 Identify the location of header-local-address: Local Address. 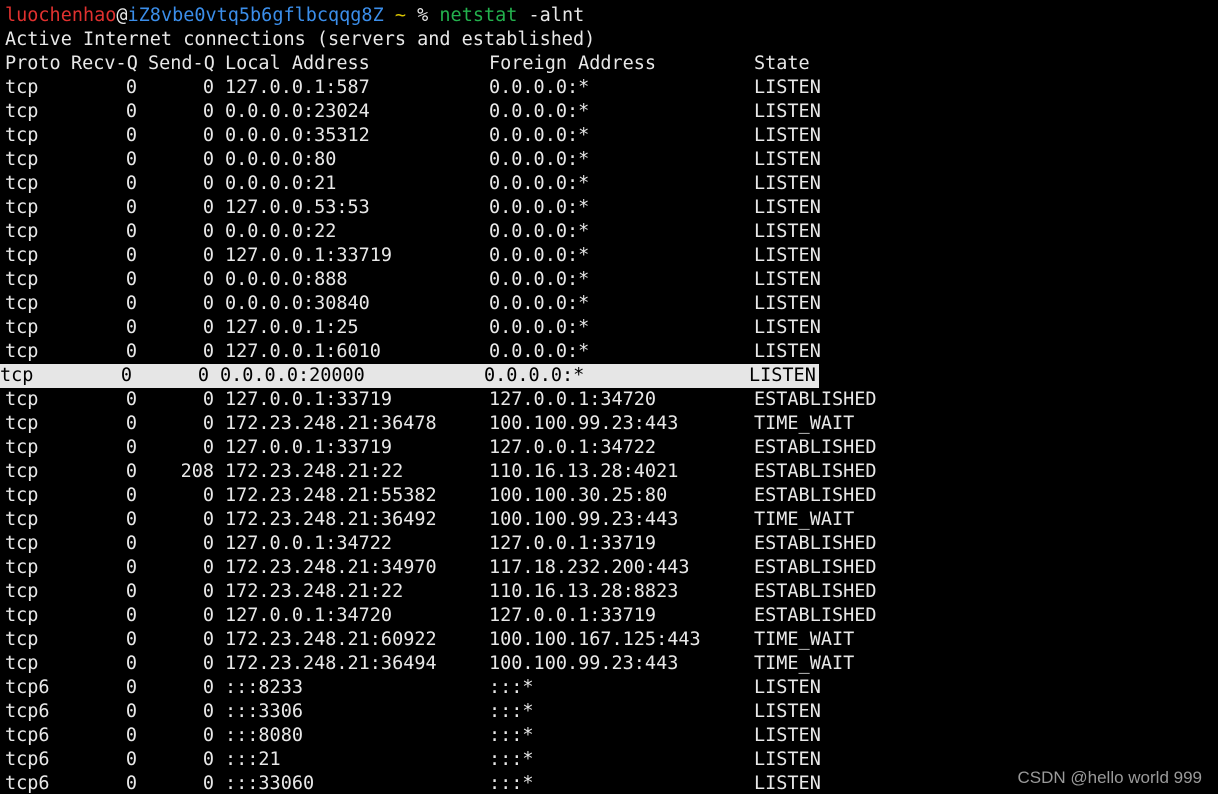
(297, 63).